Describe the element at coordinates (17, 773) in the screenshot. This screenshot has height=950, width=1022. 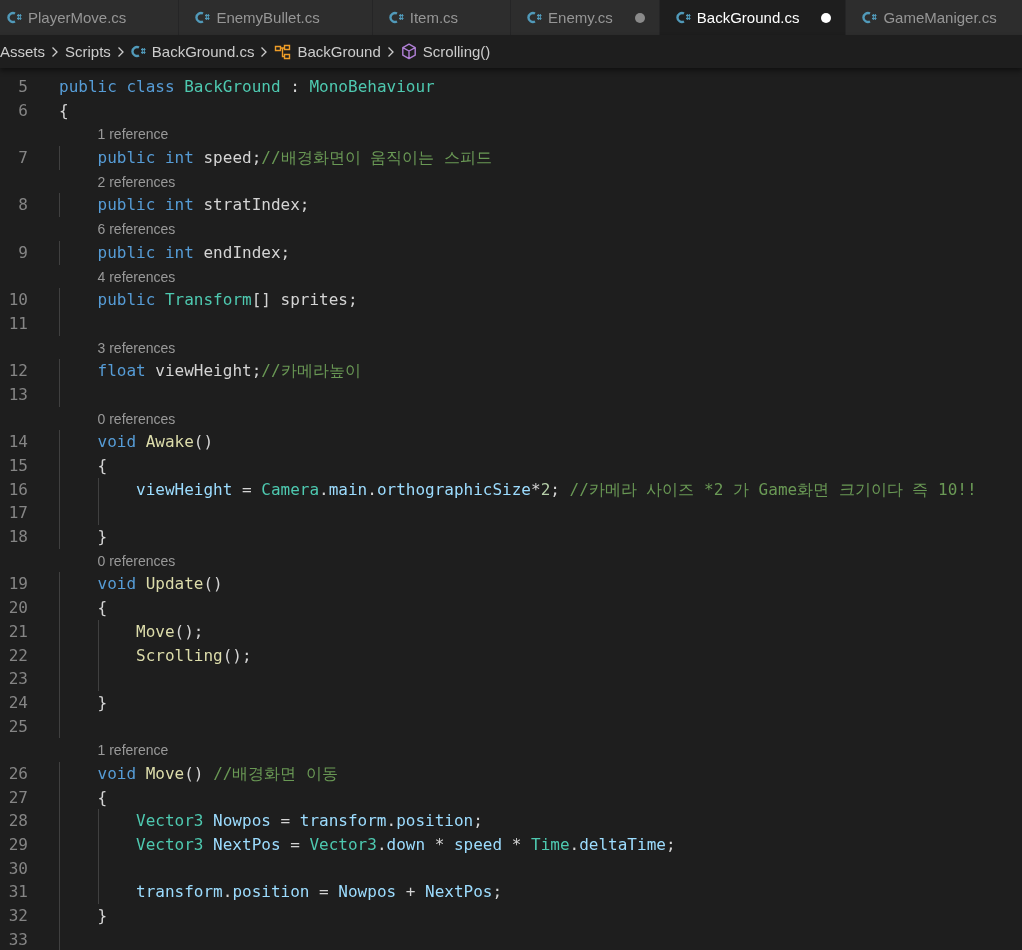
I see `line-number: 26` at that location.